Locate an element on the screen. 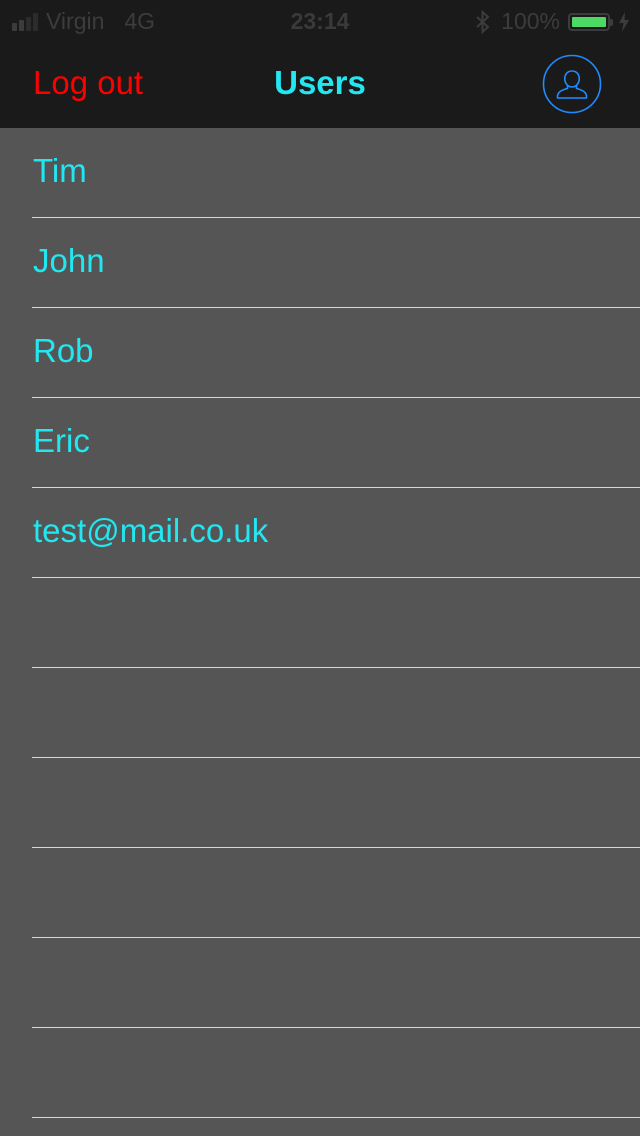  list-item: Tim is located at coordinates (320, 173).